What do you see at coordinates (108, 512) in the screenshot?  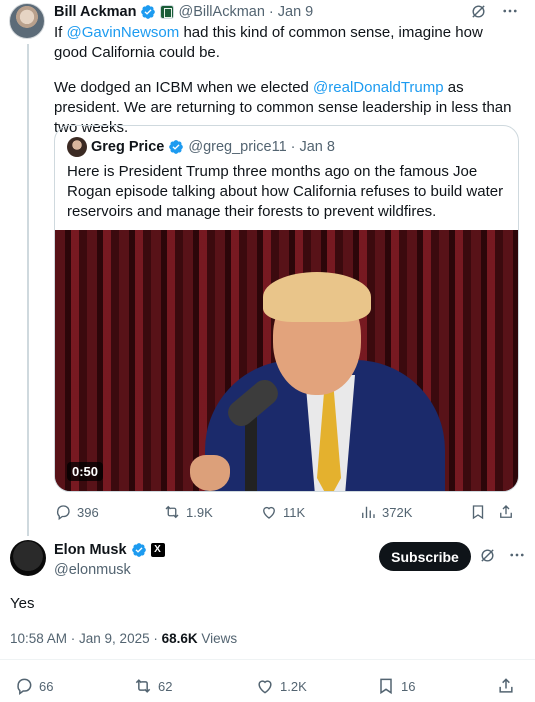 I see `reply-button: 396` at bounding box center [108, 512].